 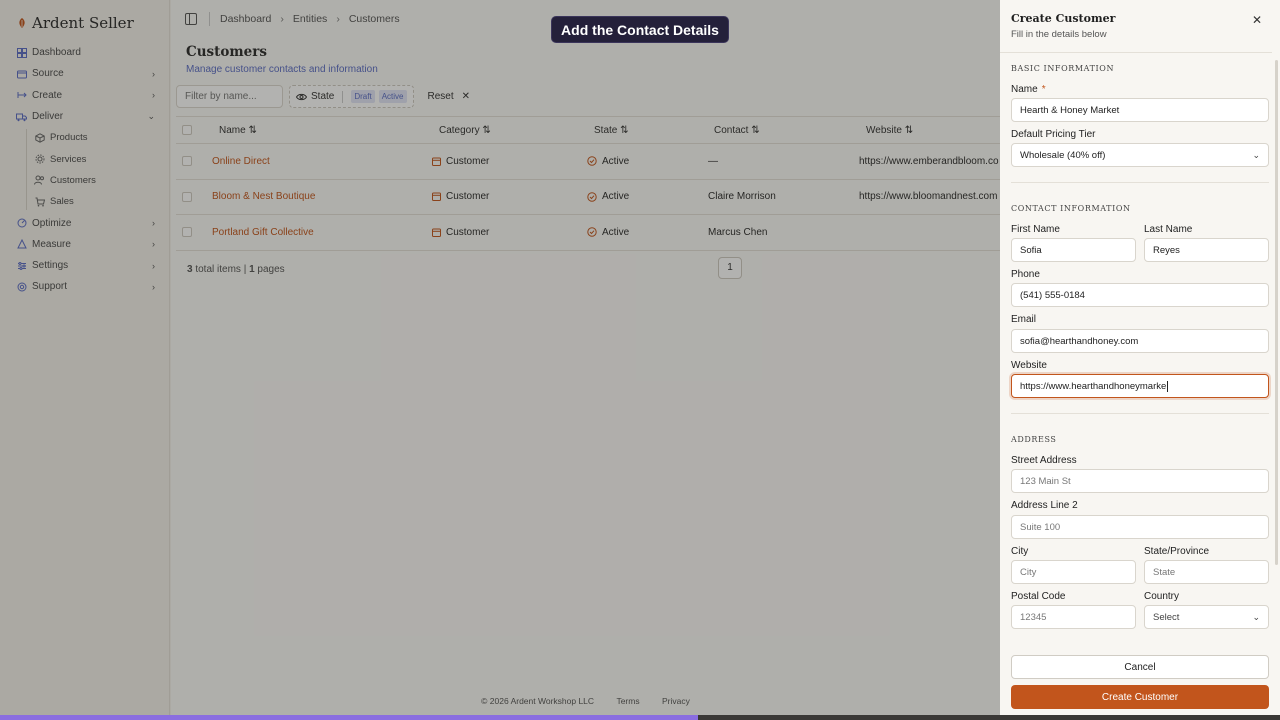 I want to click on address-line2-label: Address Line 2, so click(x=1044, y=505).